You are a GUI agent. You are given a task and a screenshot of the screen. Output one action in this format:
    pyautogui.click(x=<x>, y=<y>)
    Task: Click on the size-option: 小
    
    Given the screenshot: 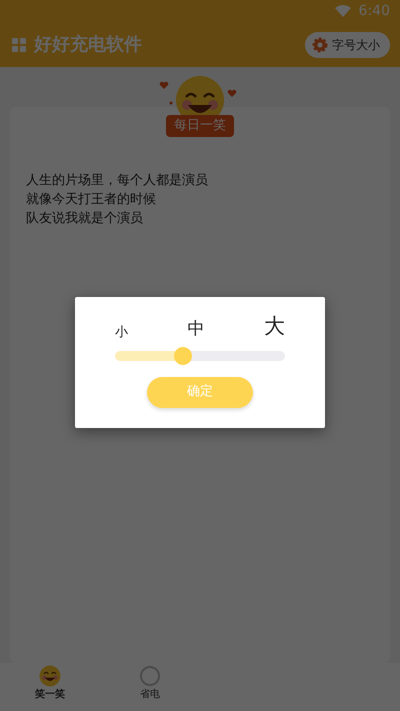 What is the action you would take?
    pyautogui.click(x=121, y=332)
    